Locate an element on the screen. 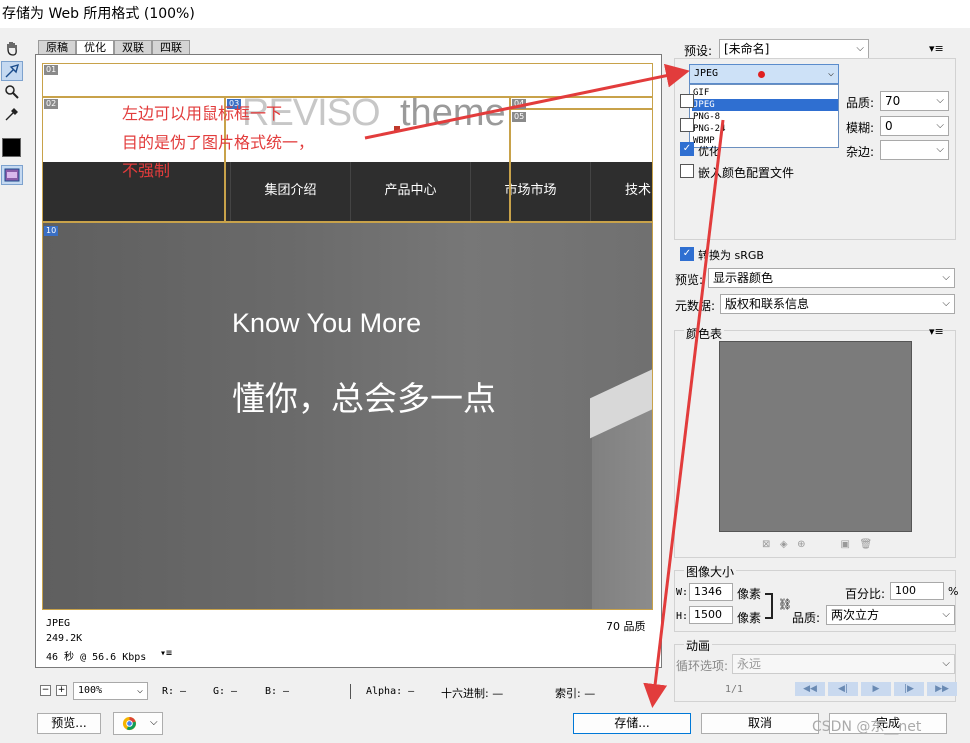 The width and height of the screenshot is (970, 743). preset-select: [未命名] ⌵ is located at coordinates (794, 49).